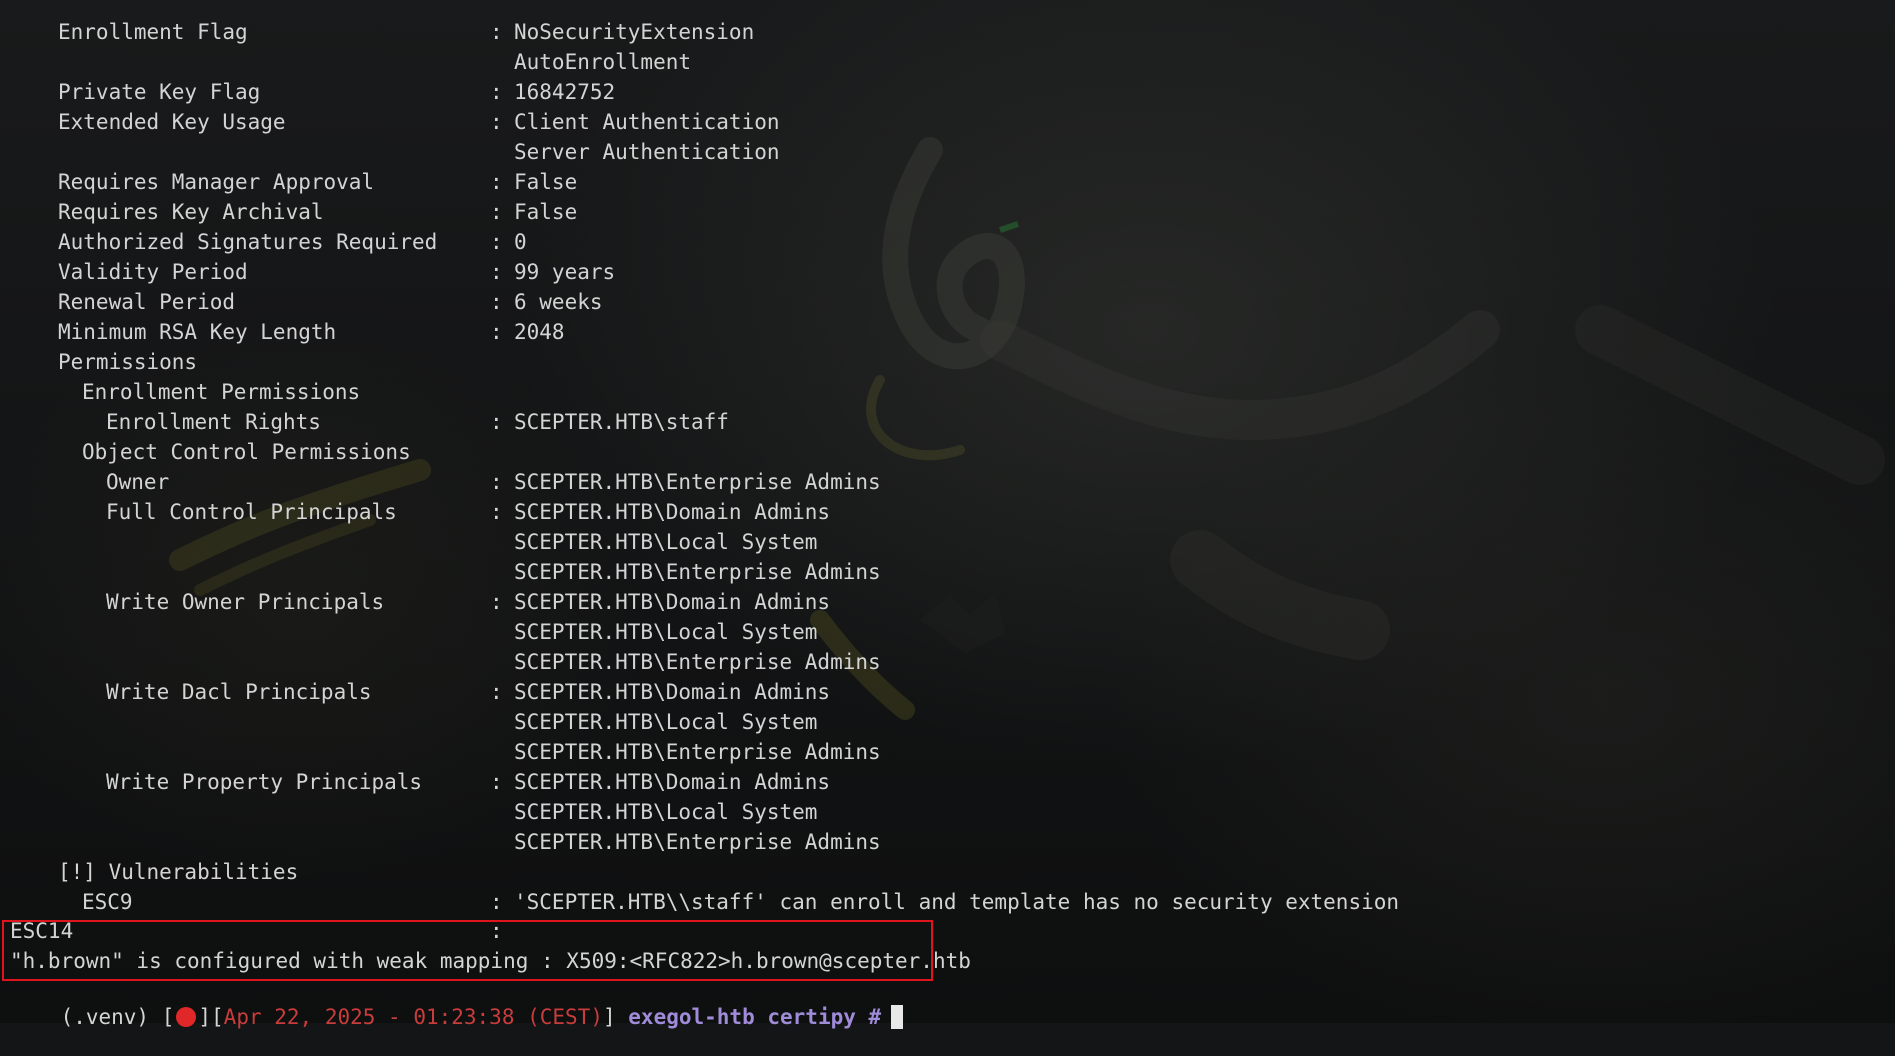 The width and height of the screenshot is (1895, 1056). I want to click on prompt-cwd: certipy, so click(811, 1017).